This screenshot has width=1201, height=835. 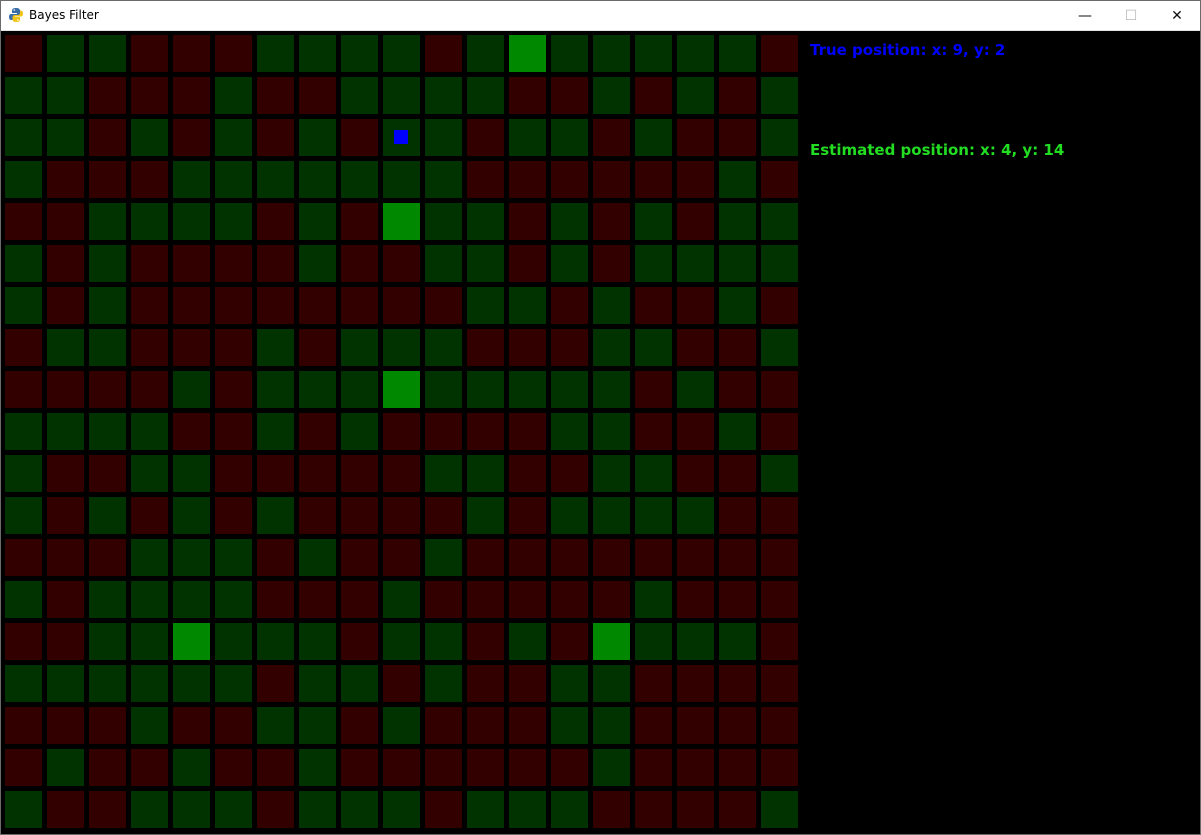 I want to click on maximize-button: ☐, so click(x=1131, y=15).